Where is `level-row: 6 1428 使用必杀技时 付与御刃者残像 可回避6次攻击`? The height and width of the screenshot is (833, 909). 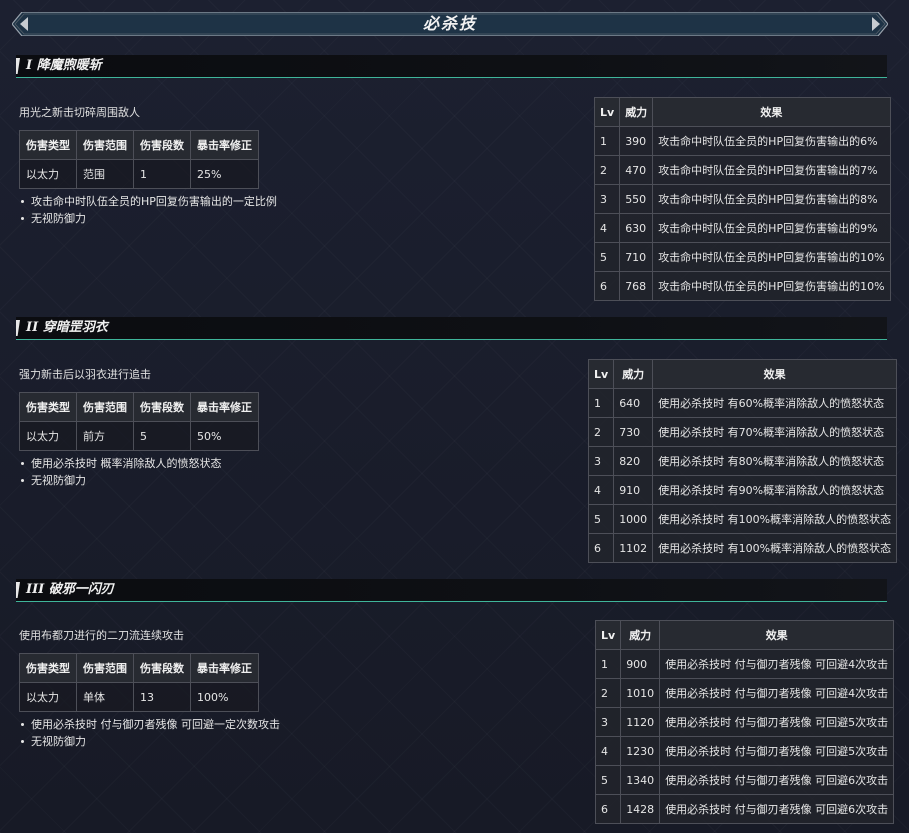
level-row: 6 1428 使用必杀技时 付与御刃者残像 可回避6次攻击 is located at coordinates (744, 809).